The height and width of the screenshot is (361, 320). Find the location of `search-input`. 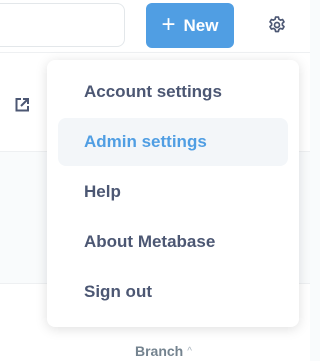

search-input is located at coordinates (62, 25).